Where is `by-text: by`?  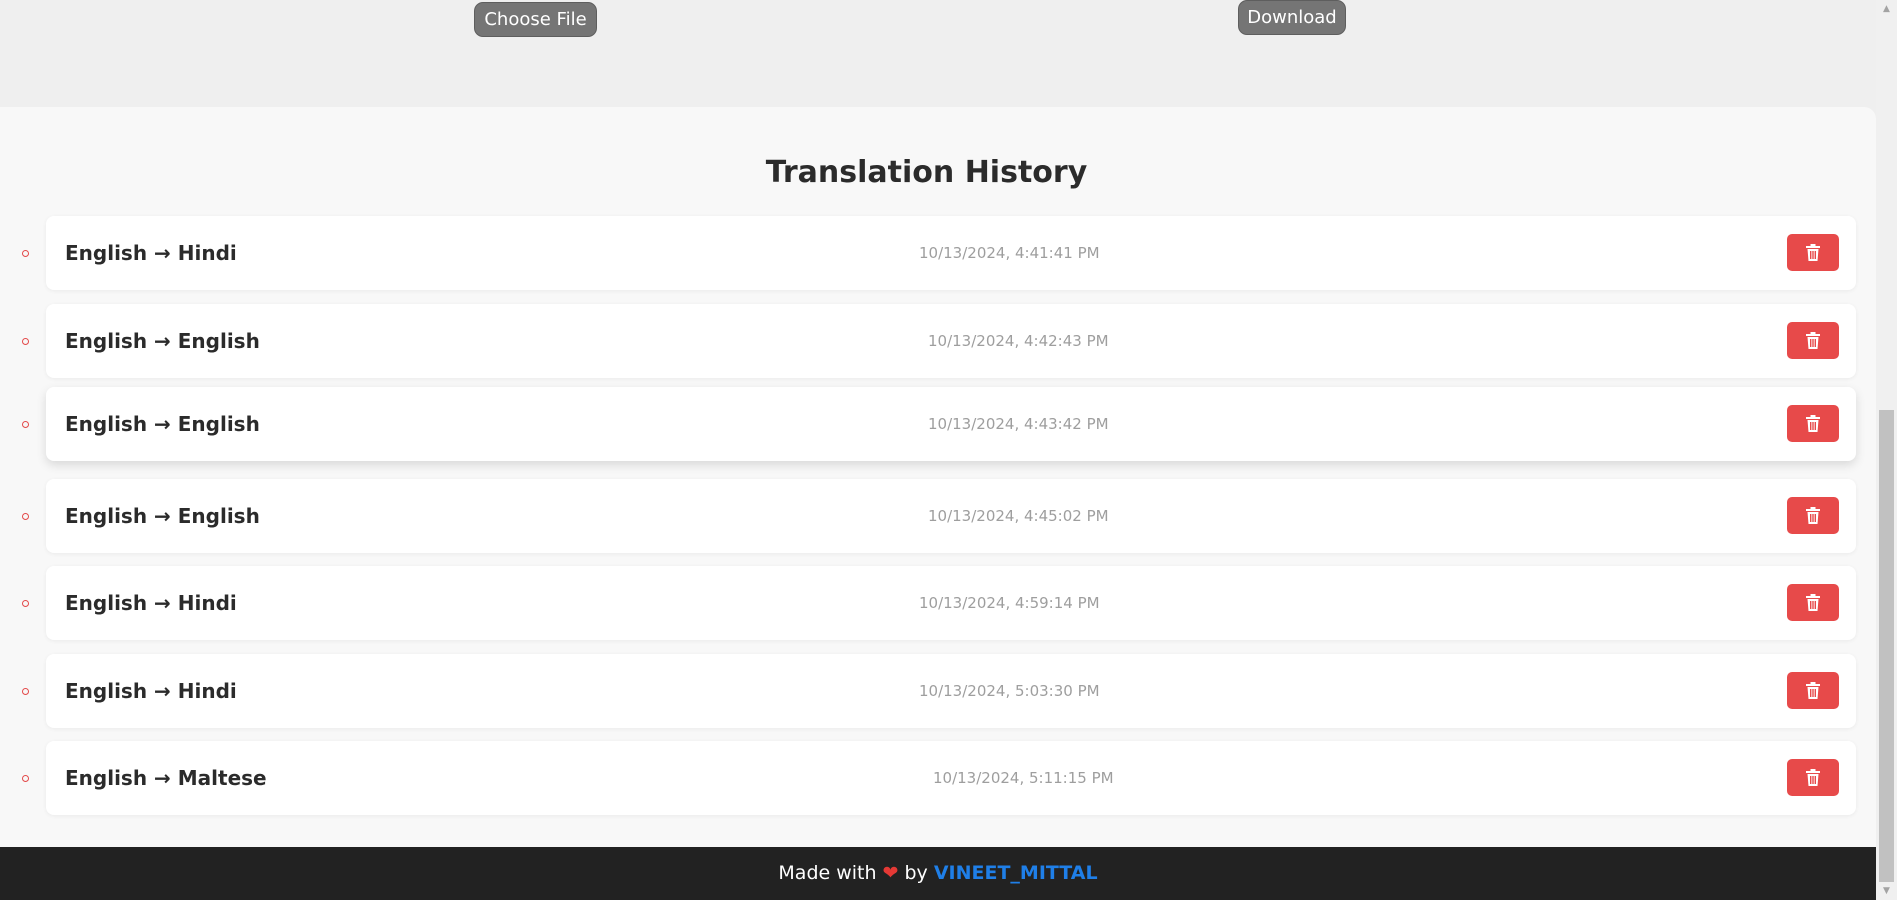 by-text: by is located at coordinates (916, 873).